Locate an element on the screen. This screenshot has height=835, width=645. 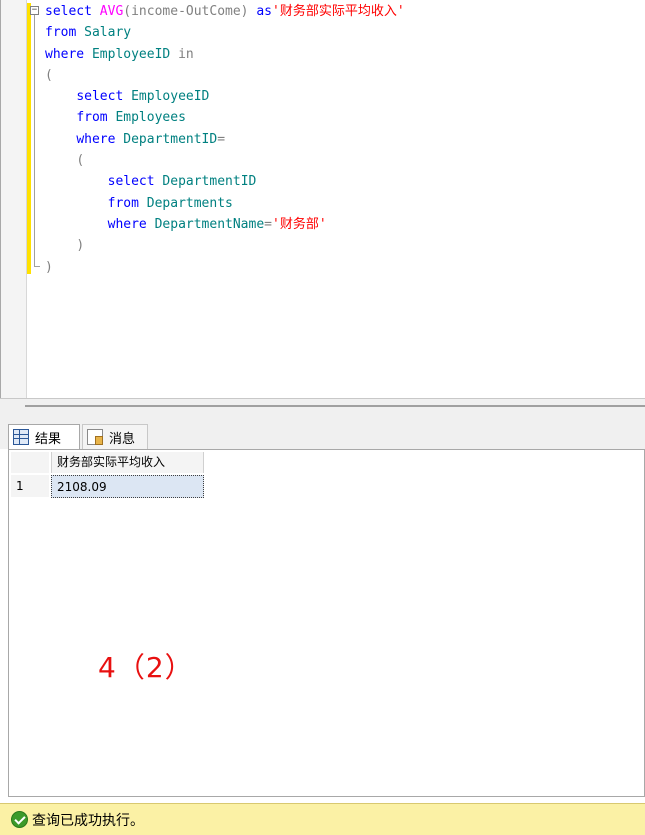
code-line-13: ) is located at coordinates (49, 267).